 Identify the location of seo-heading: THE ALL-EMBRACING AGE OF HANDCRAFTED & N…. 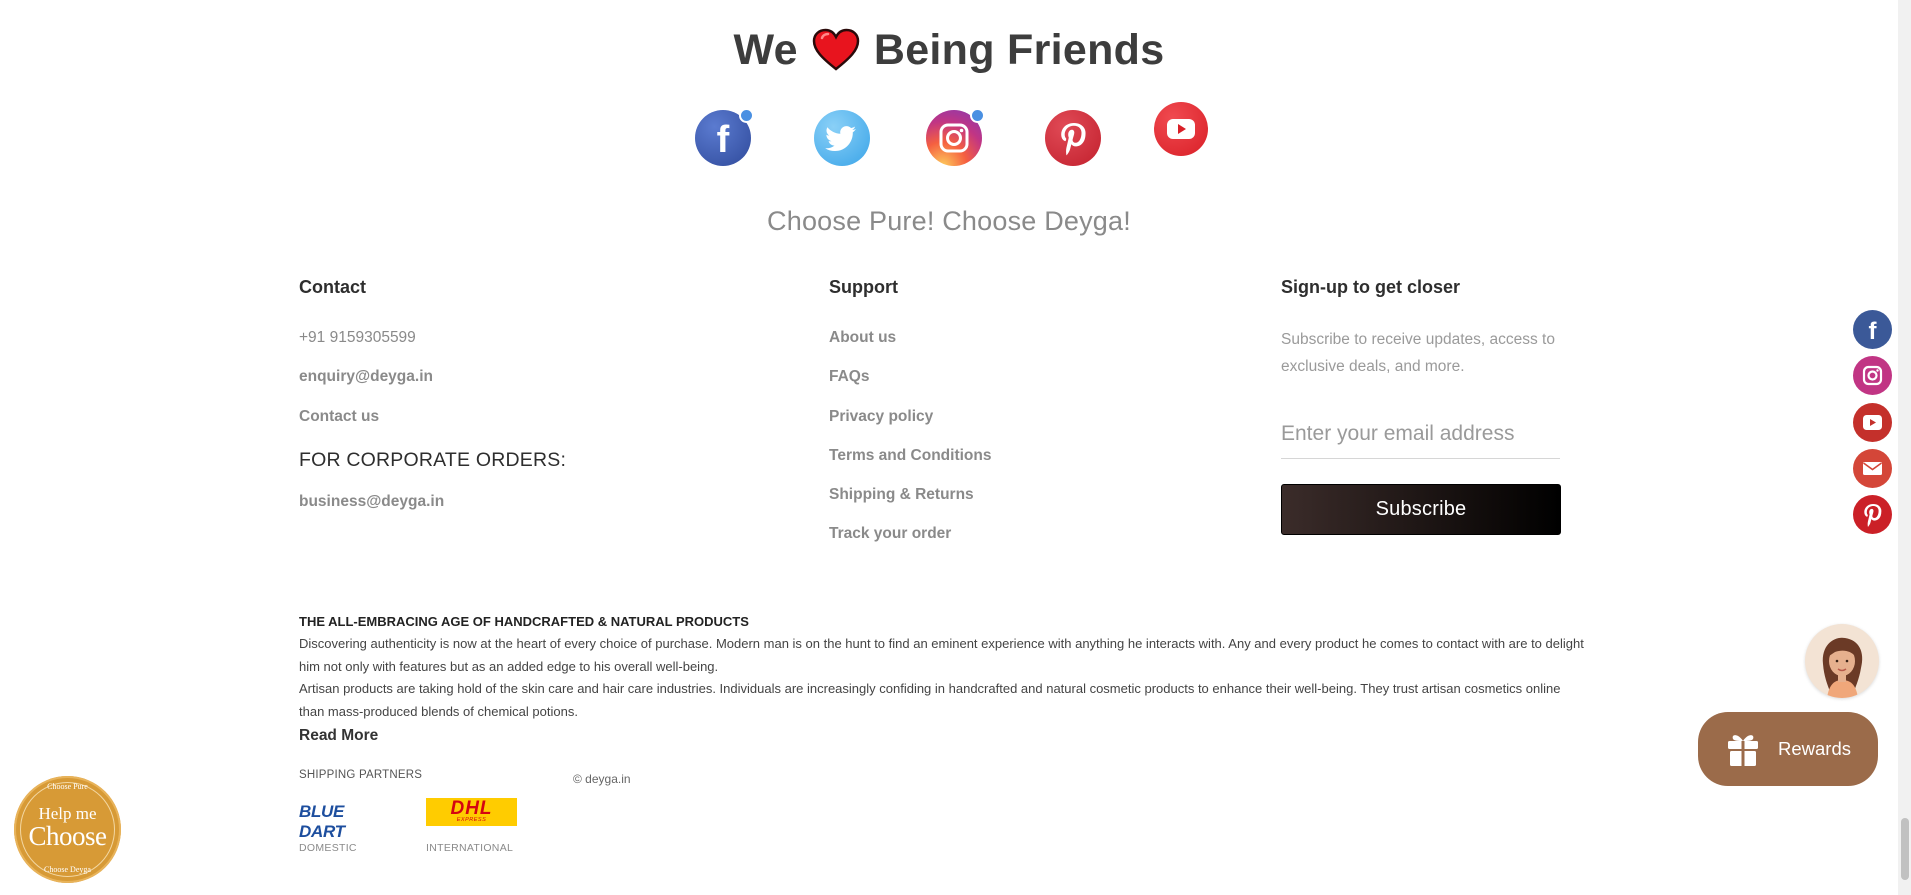
(524, 621).